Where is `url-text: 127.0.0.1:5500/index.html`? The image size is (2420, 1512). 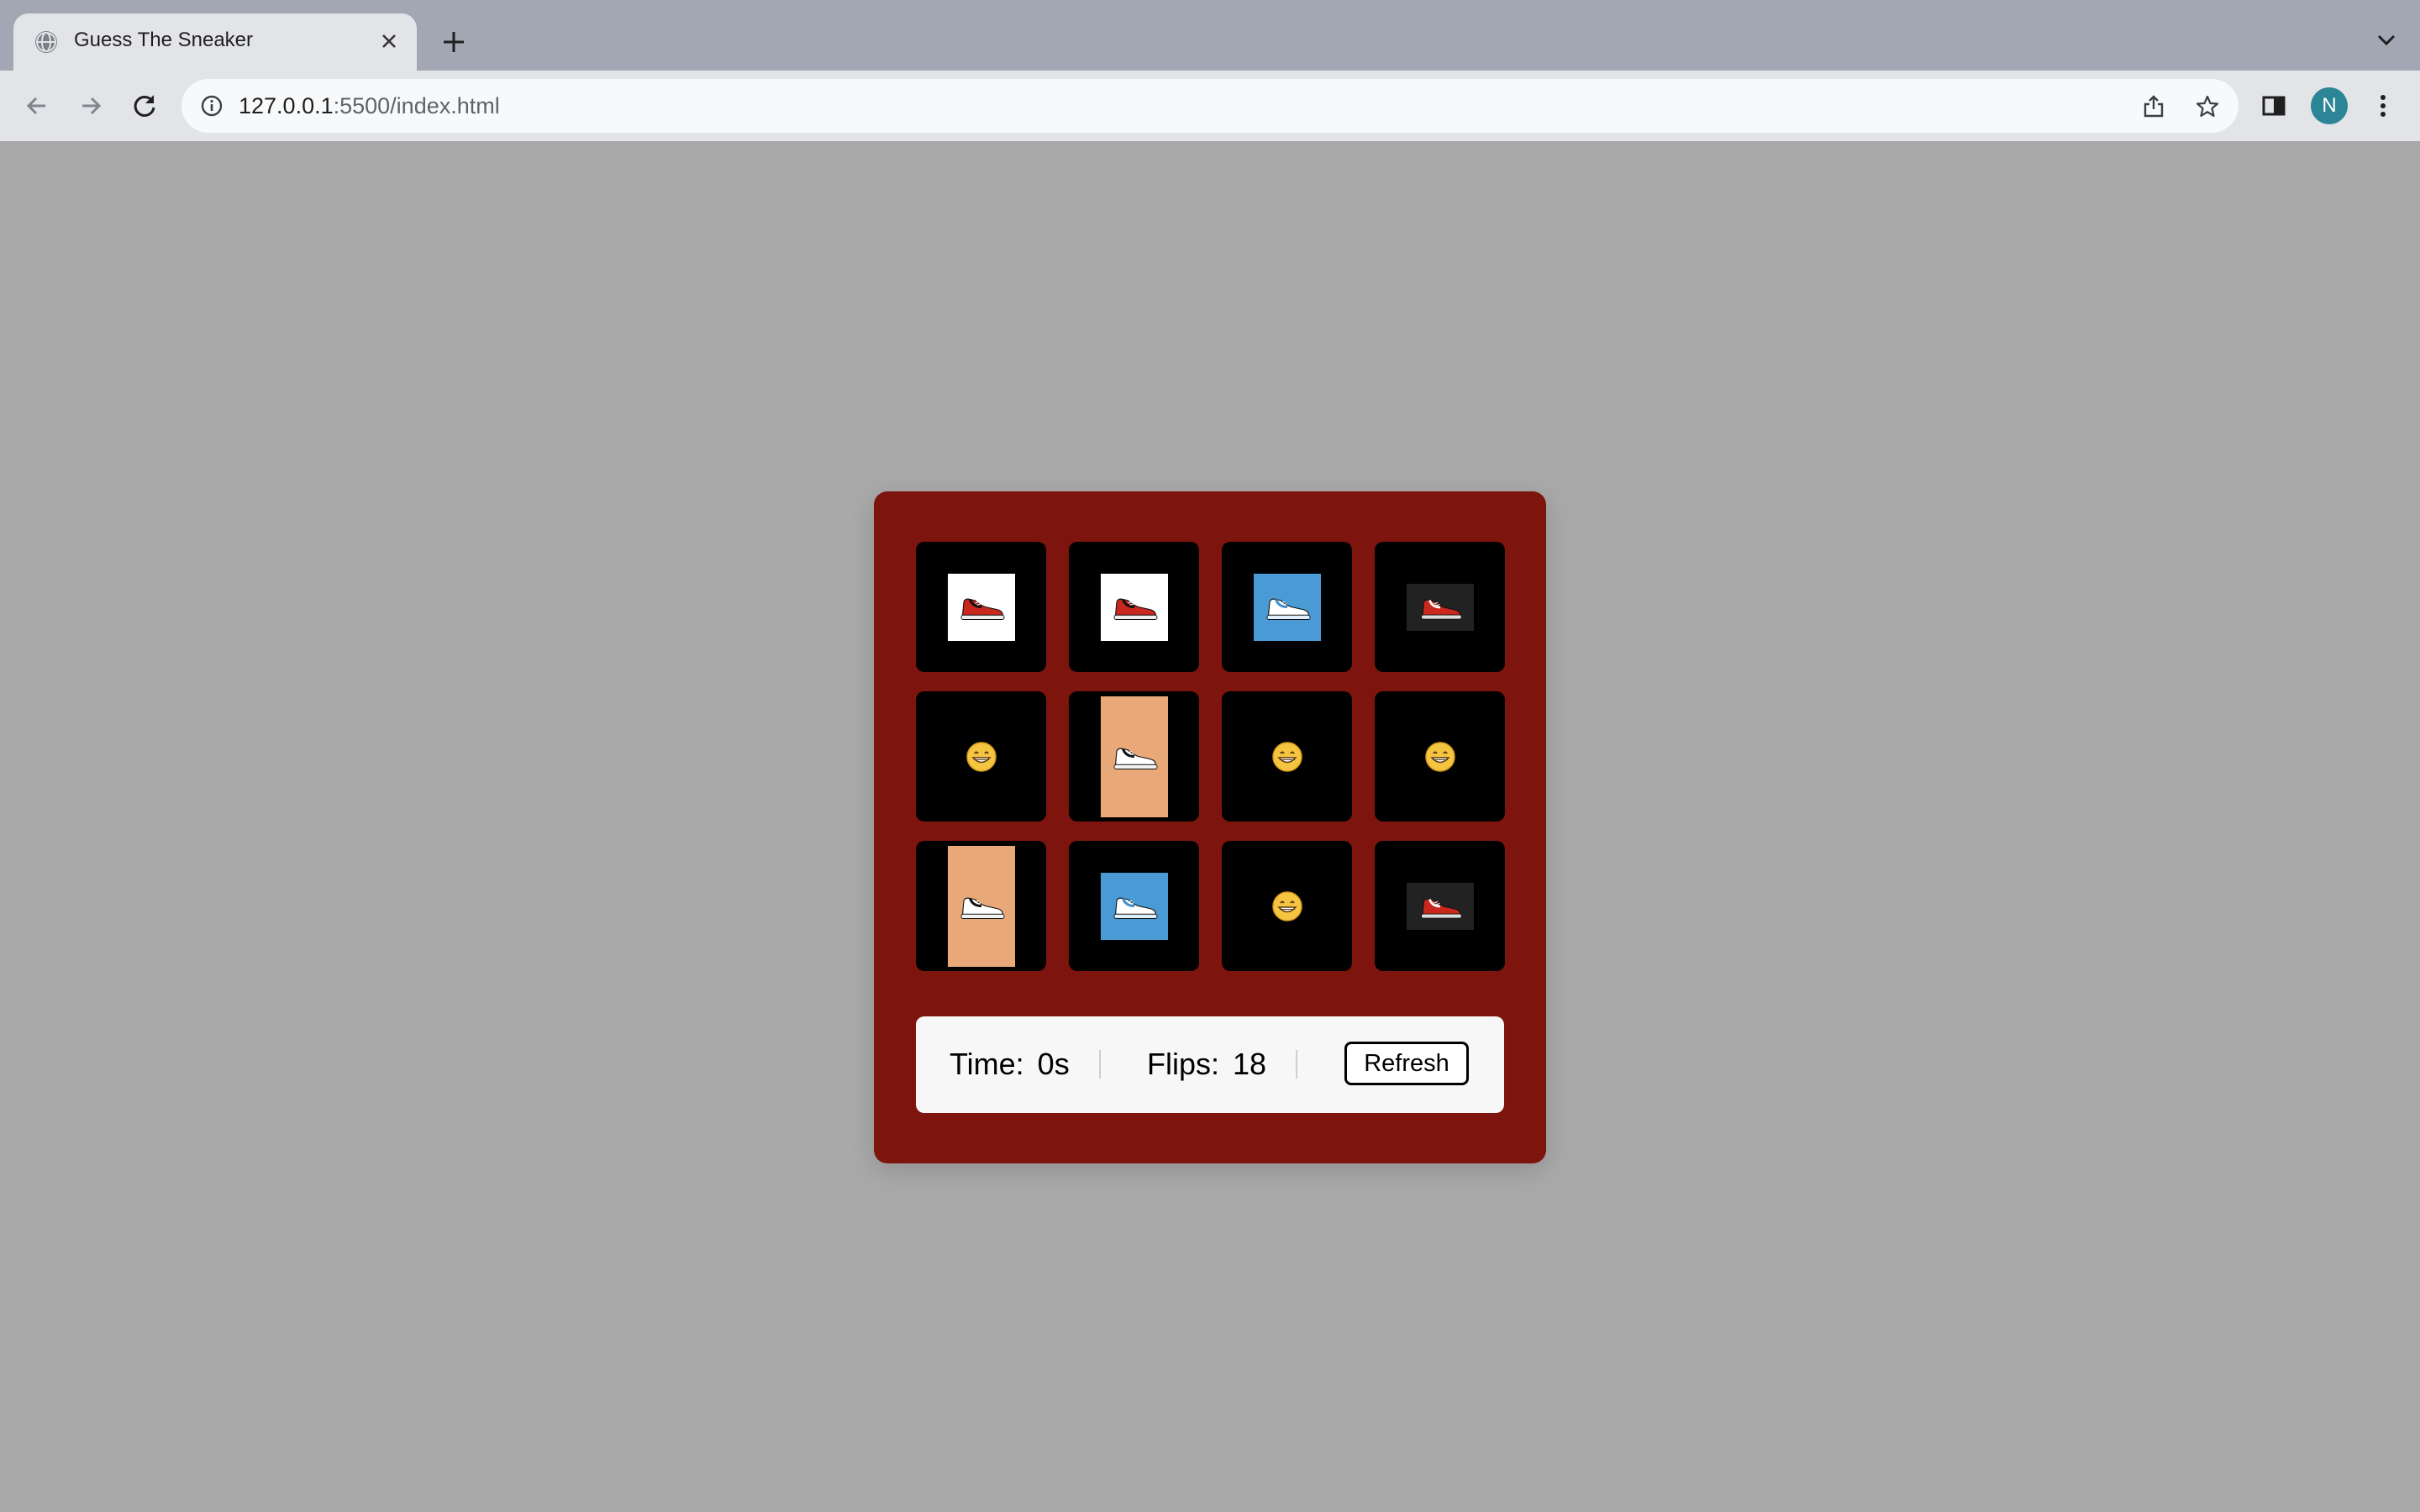
url-text: 127.0.0.1:5500/index.html is located at coordinates (369, 106).